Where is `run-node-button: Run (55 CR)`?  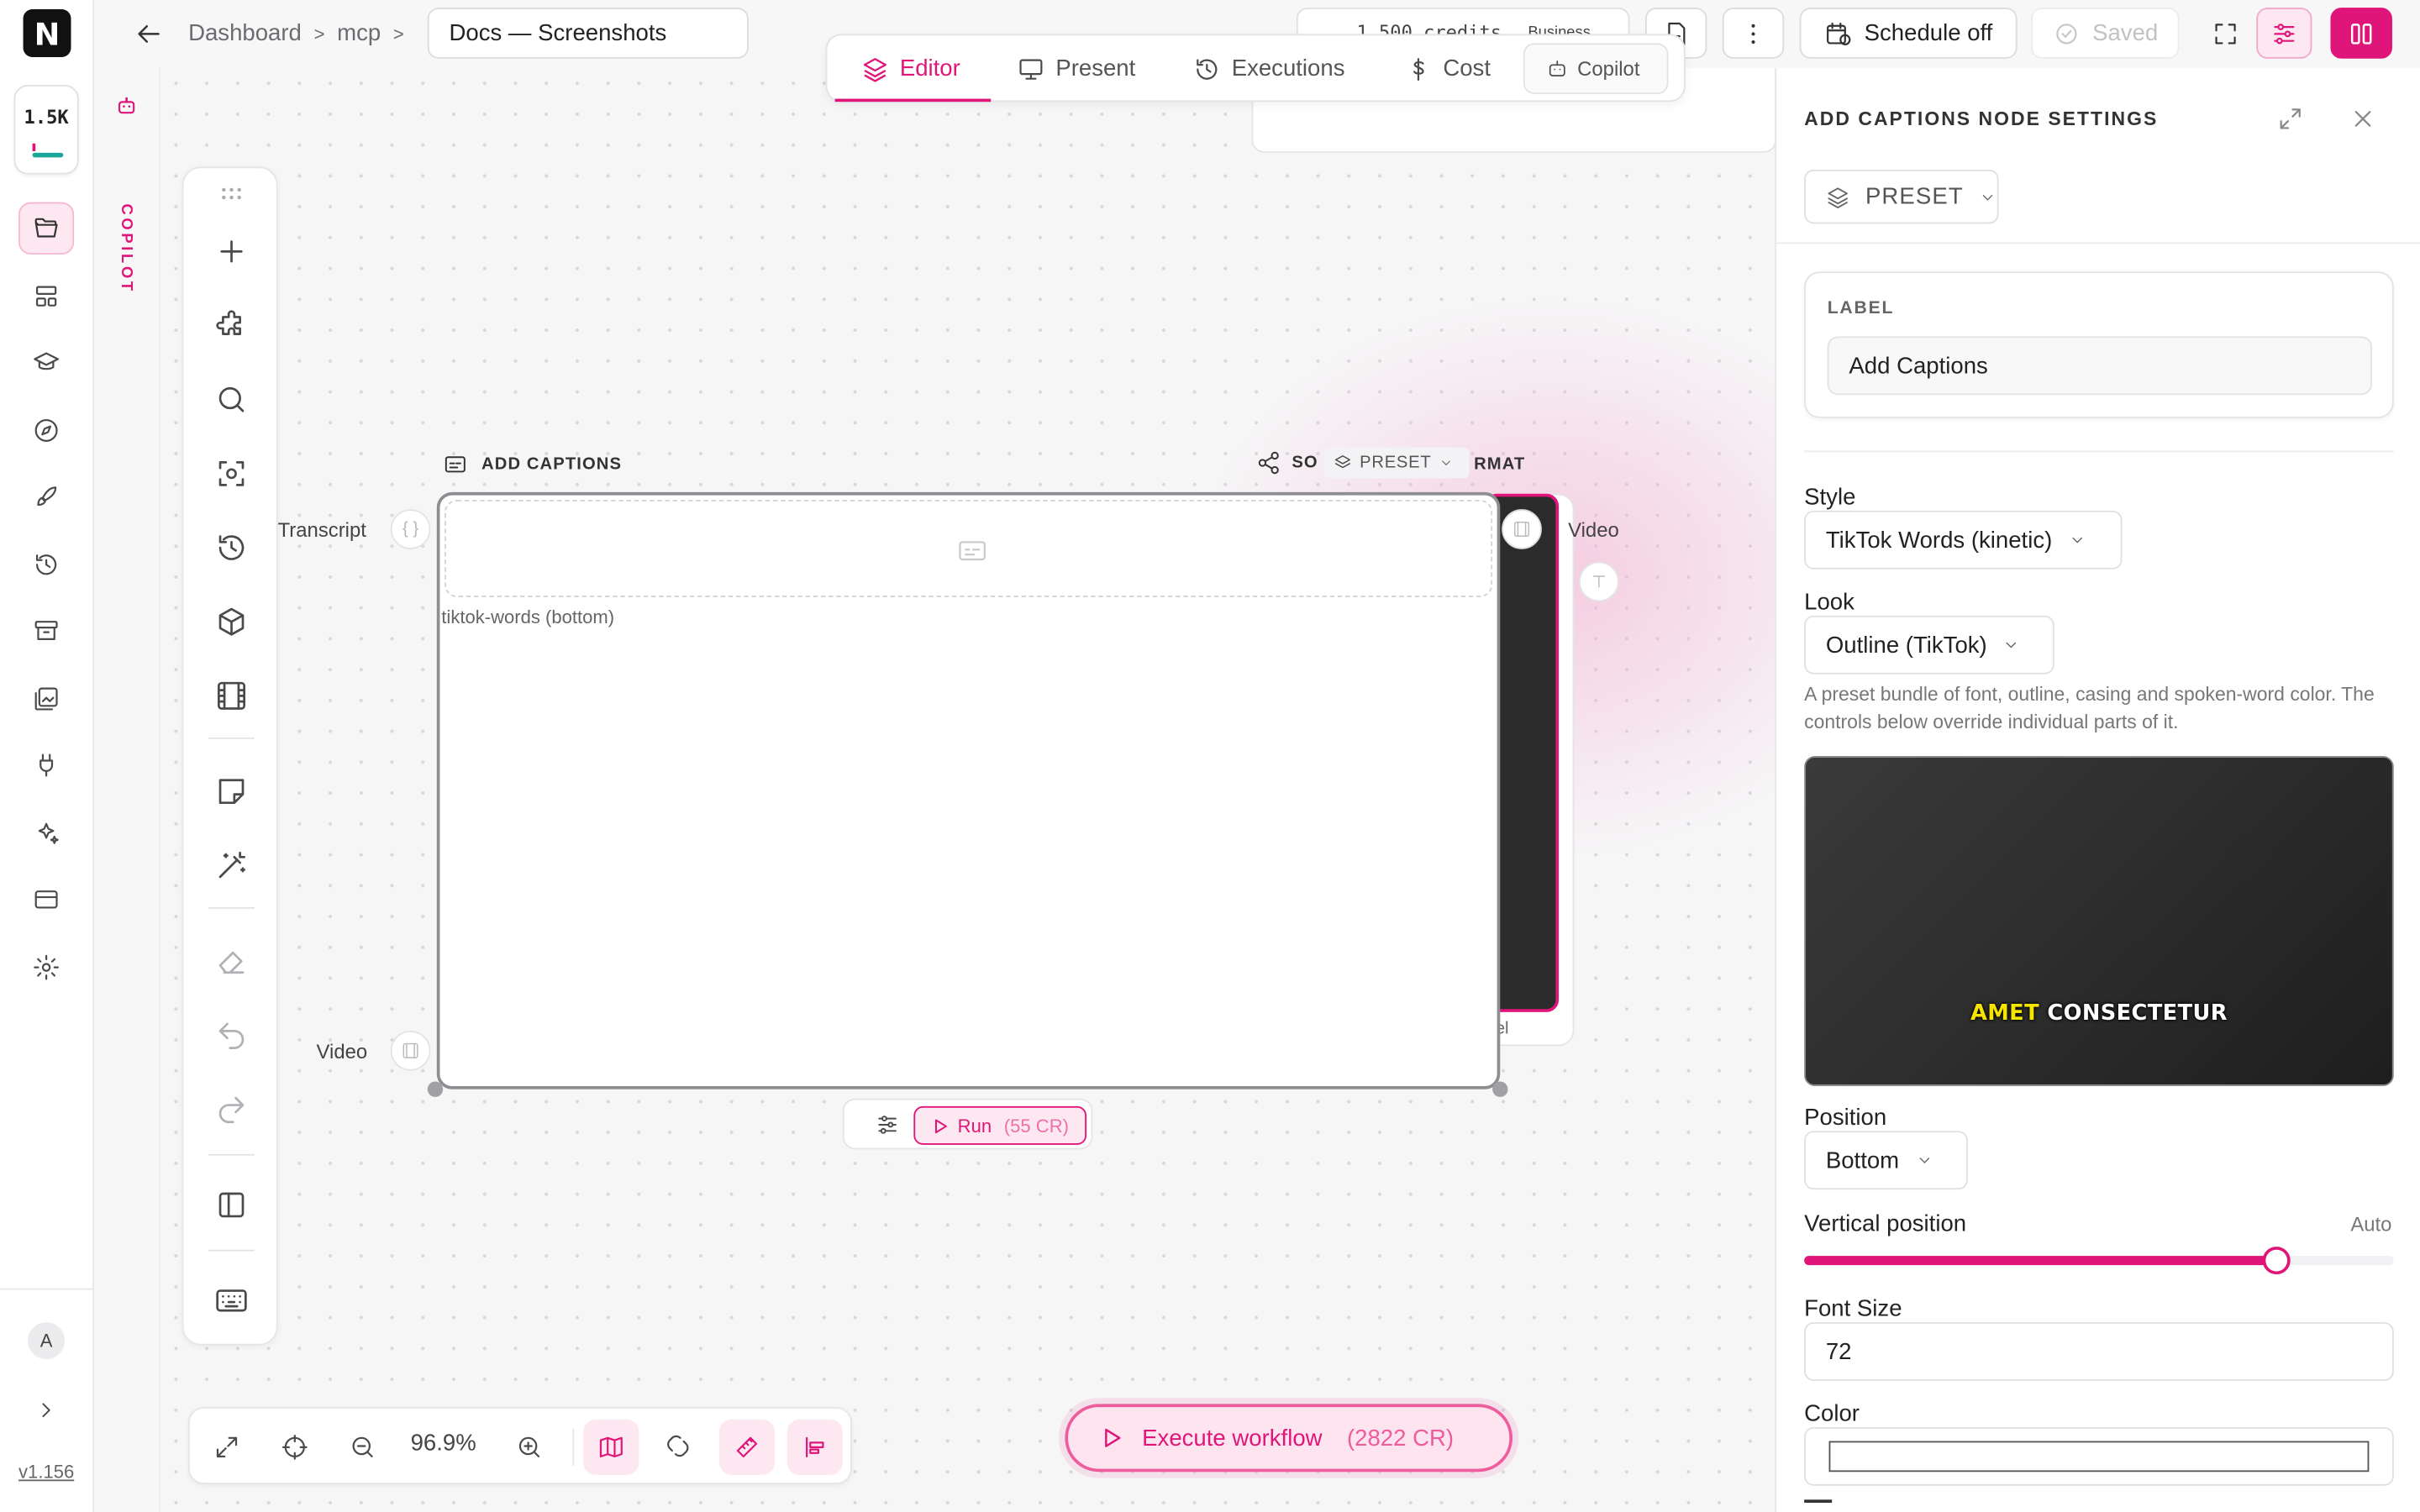
run-node-button: Run (55 CR) is located at coordinates (1000, 1125).